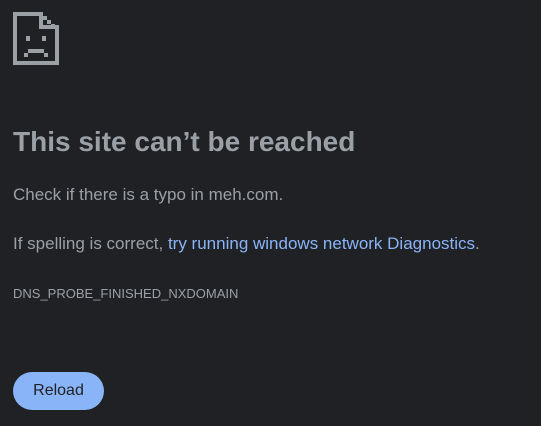  Describe the element at coordinates (58, 391) in the screenshot. I see `reload-button: Reload` at that location.